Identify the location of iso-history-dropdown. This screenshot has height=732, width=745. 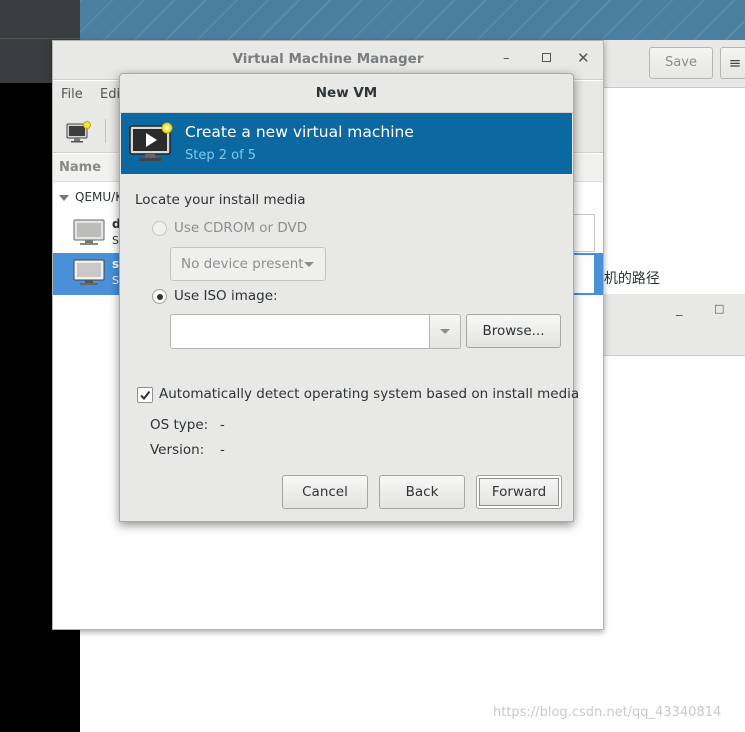
(445, 331).